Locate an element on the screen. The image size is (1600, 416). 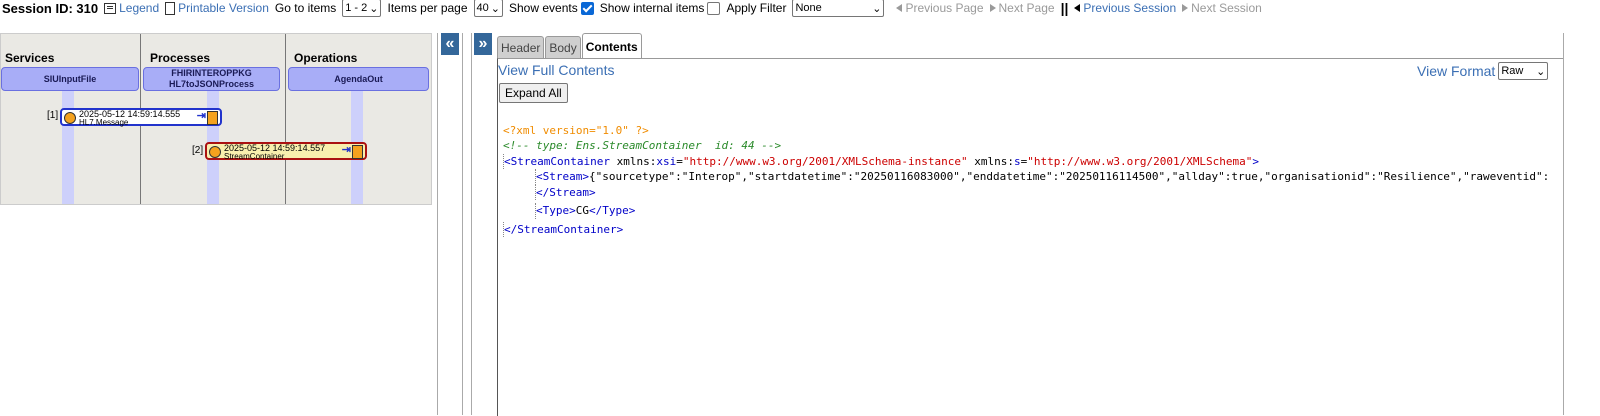
next-session-label: Next Session is located at coordinates (1226, 8).